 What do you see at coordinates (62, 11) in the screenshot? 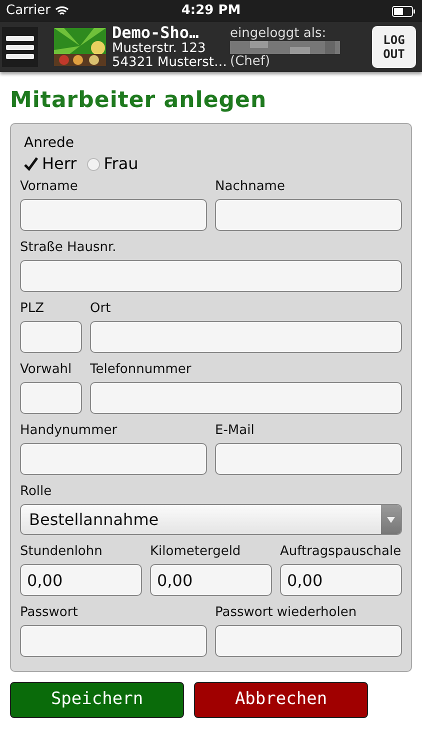
I see `wifi-icon` at bounding box center [62, 11].